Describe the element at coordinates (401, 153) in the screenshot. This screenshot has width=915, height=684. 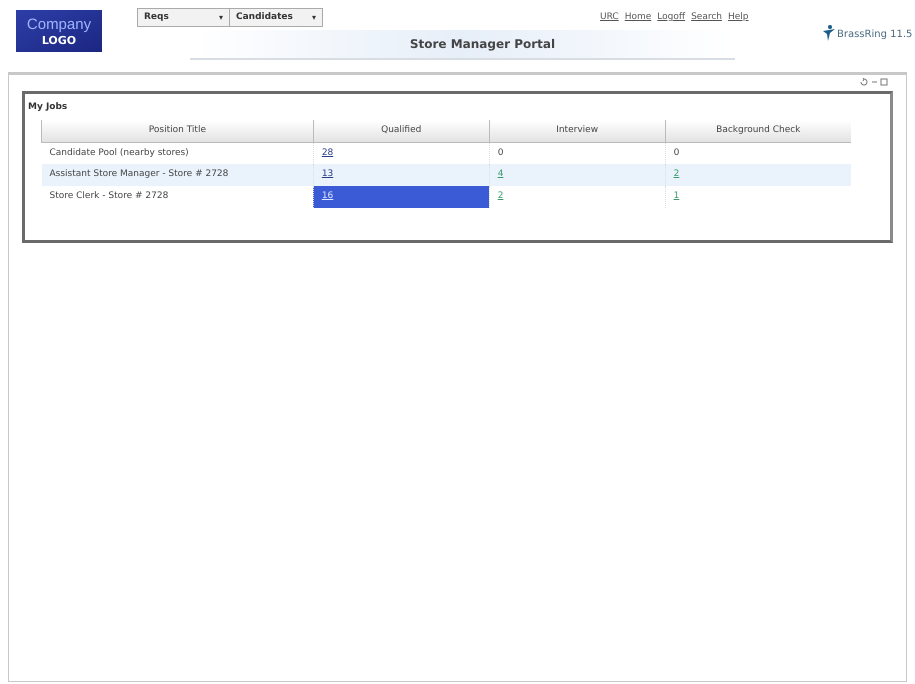
I see `table-cell: 28` at that location.